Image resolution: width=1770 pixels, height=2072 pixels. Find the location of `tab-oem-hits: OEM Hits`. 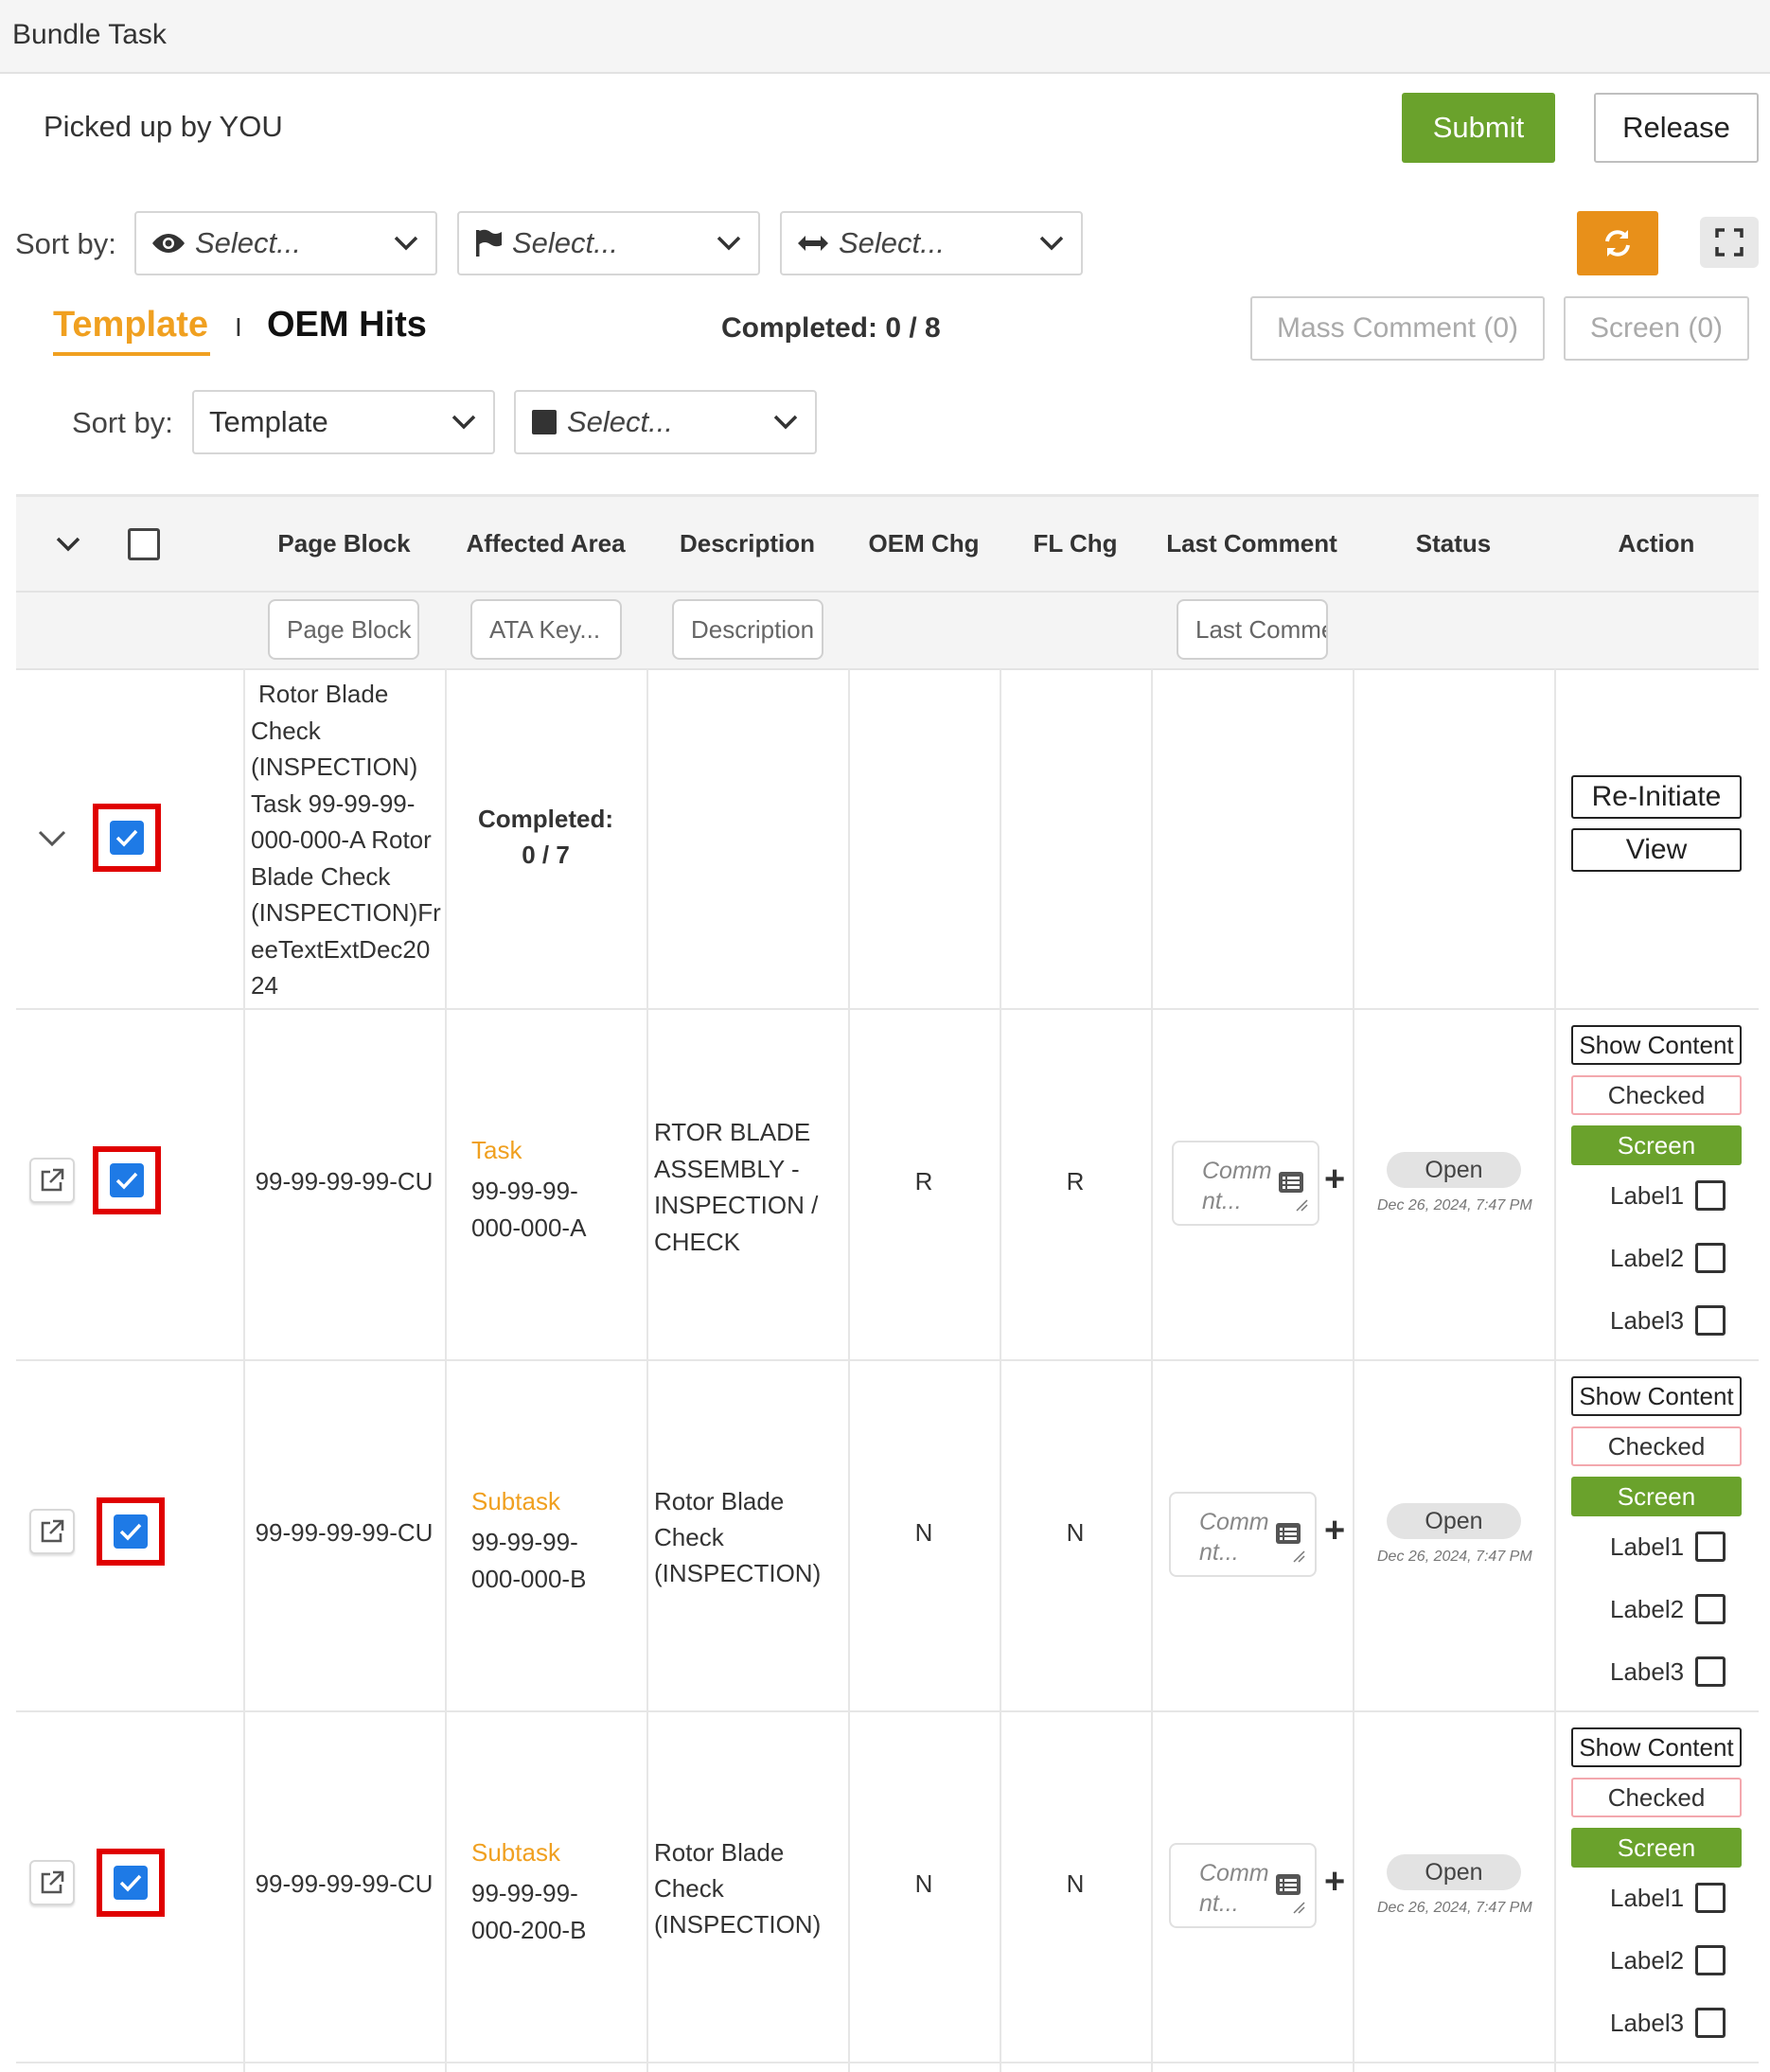

tab-oem-hits: OEM Hits is located at coordinates (347, 325).